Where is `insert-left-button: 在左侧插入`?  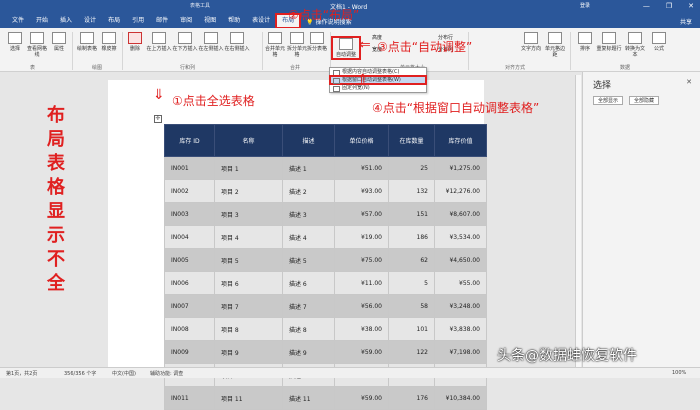 insert-left-button: 在左侧插入 is located at coordinates (211, 42).